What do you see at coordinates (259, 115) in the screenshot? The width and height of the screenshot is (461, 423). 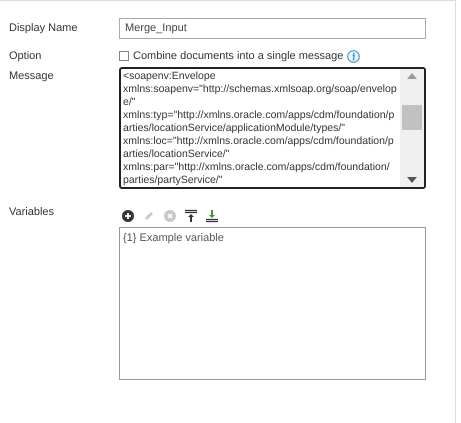 I see `message-text-line: xmlns:typ="http://xmlns.oracle.com/apps/cdm/foundation/p` at bounding box center [259, 115].